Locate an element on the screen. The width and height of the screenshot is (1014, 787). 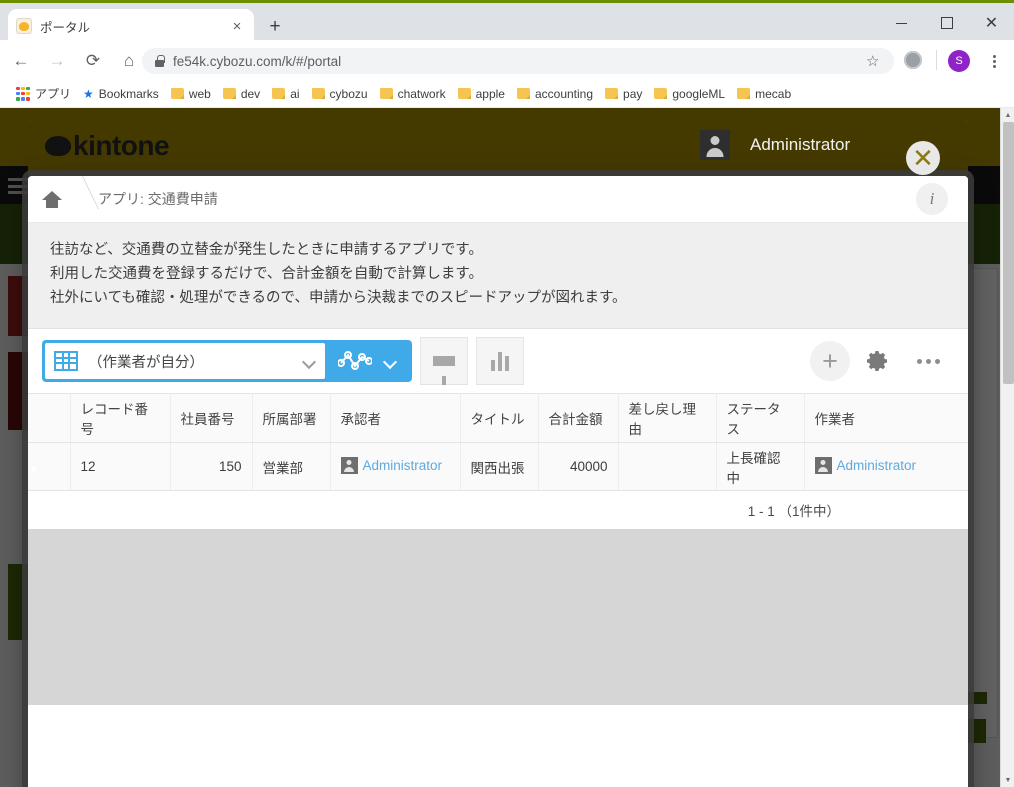
bookmark-item-chatwork: chatwork is located at coordinates (413, 94).